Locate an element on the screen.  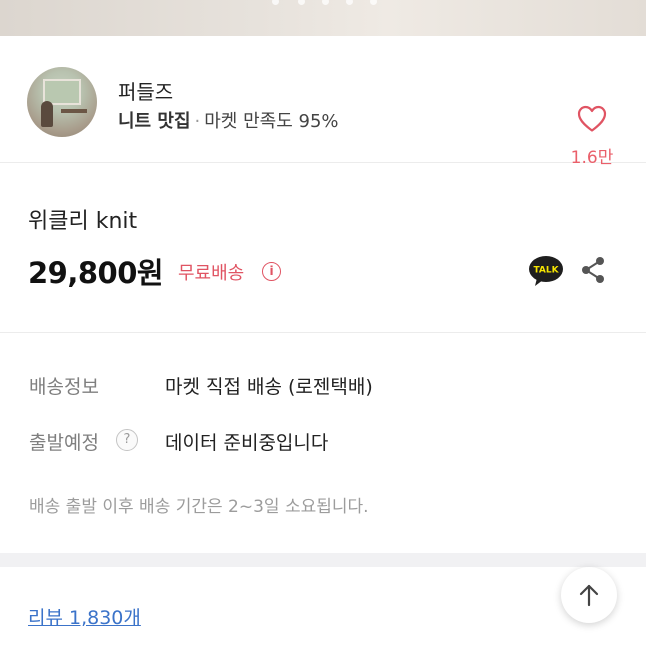
avatar-table-shape is located at coordinates (74, 111).